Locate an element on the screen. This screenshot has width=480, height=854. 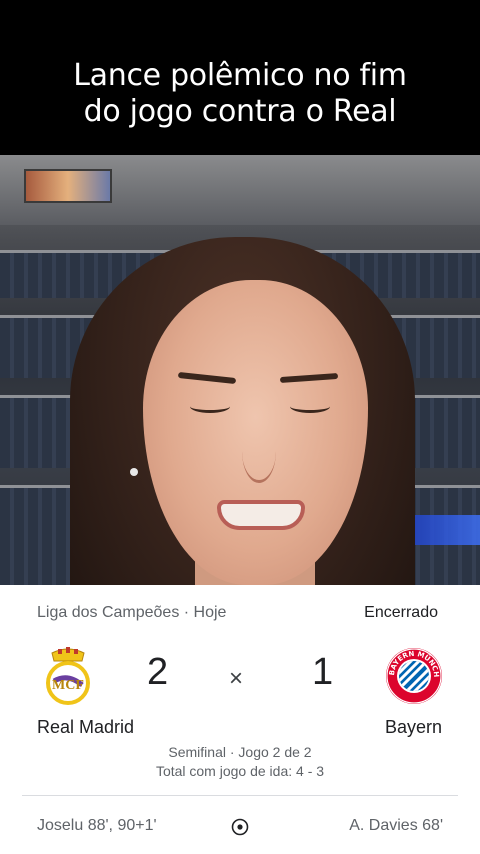
away-team-name: Bayern is located at coordinates (413, 727).